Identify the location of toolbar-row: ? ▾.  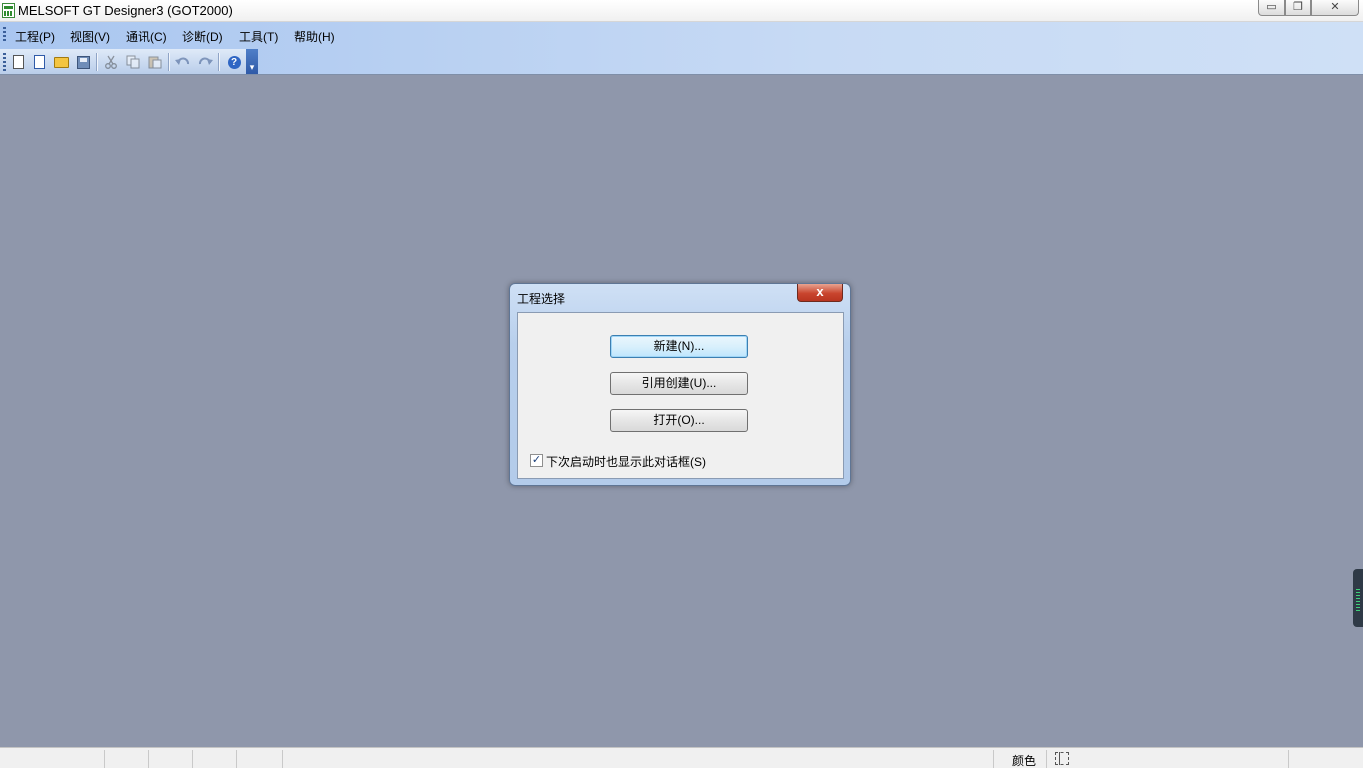
(681, 61).